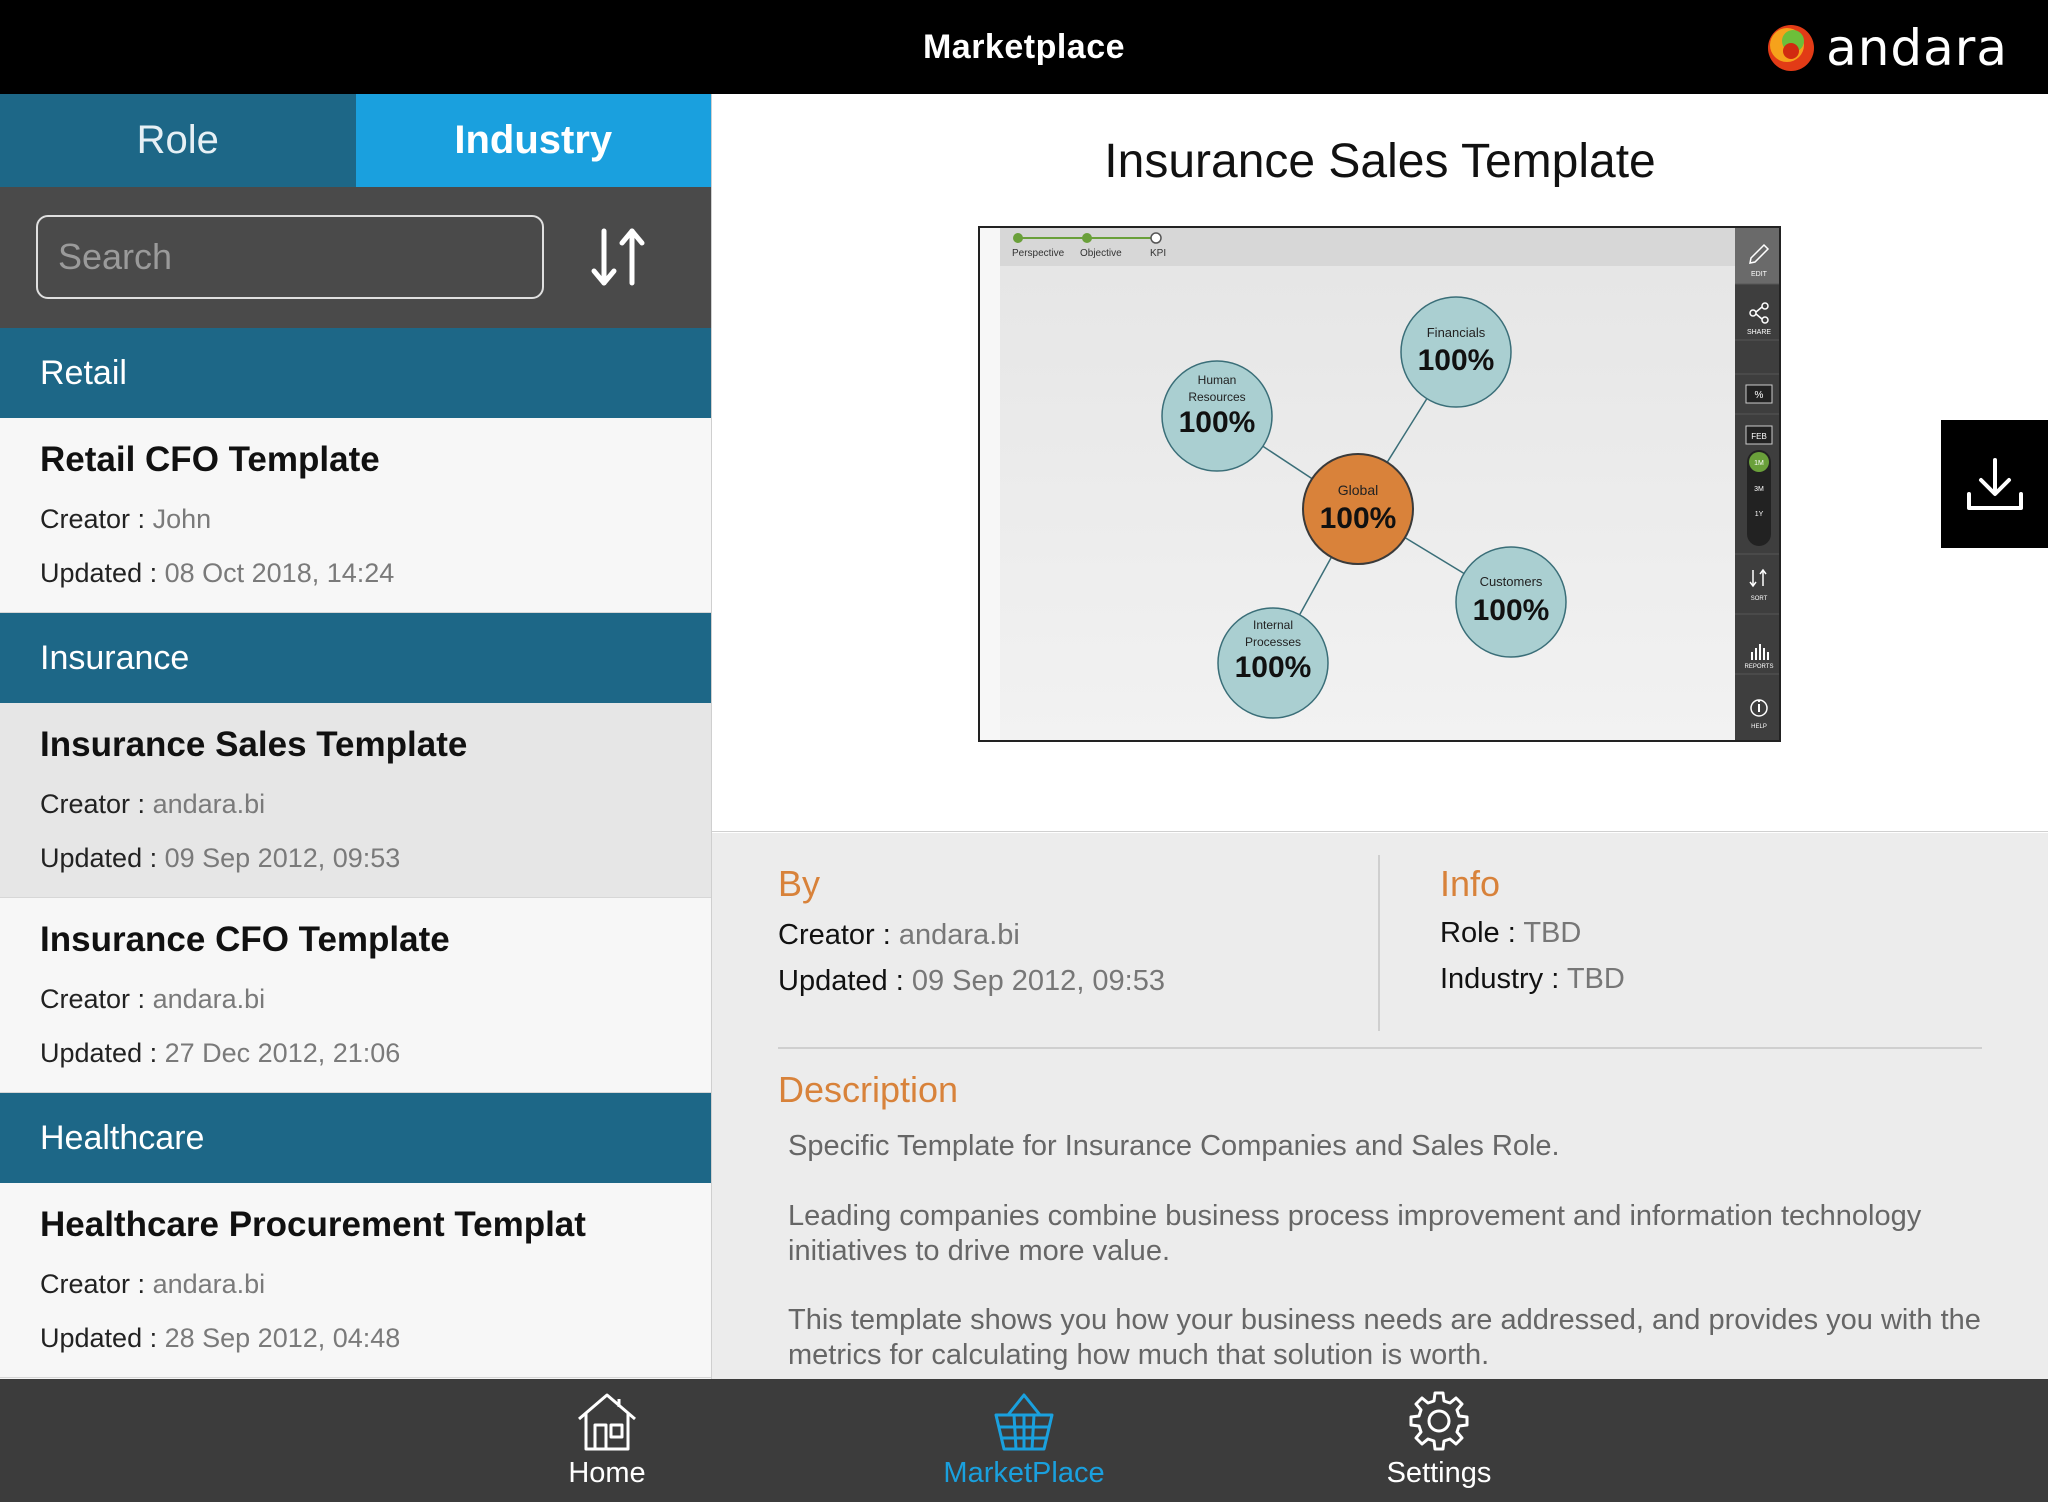  I want to click on toolbar-percent: %, so click(1759, 395).